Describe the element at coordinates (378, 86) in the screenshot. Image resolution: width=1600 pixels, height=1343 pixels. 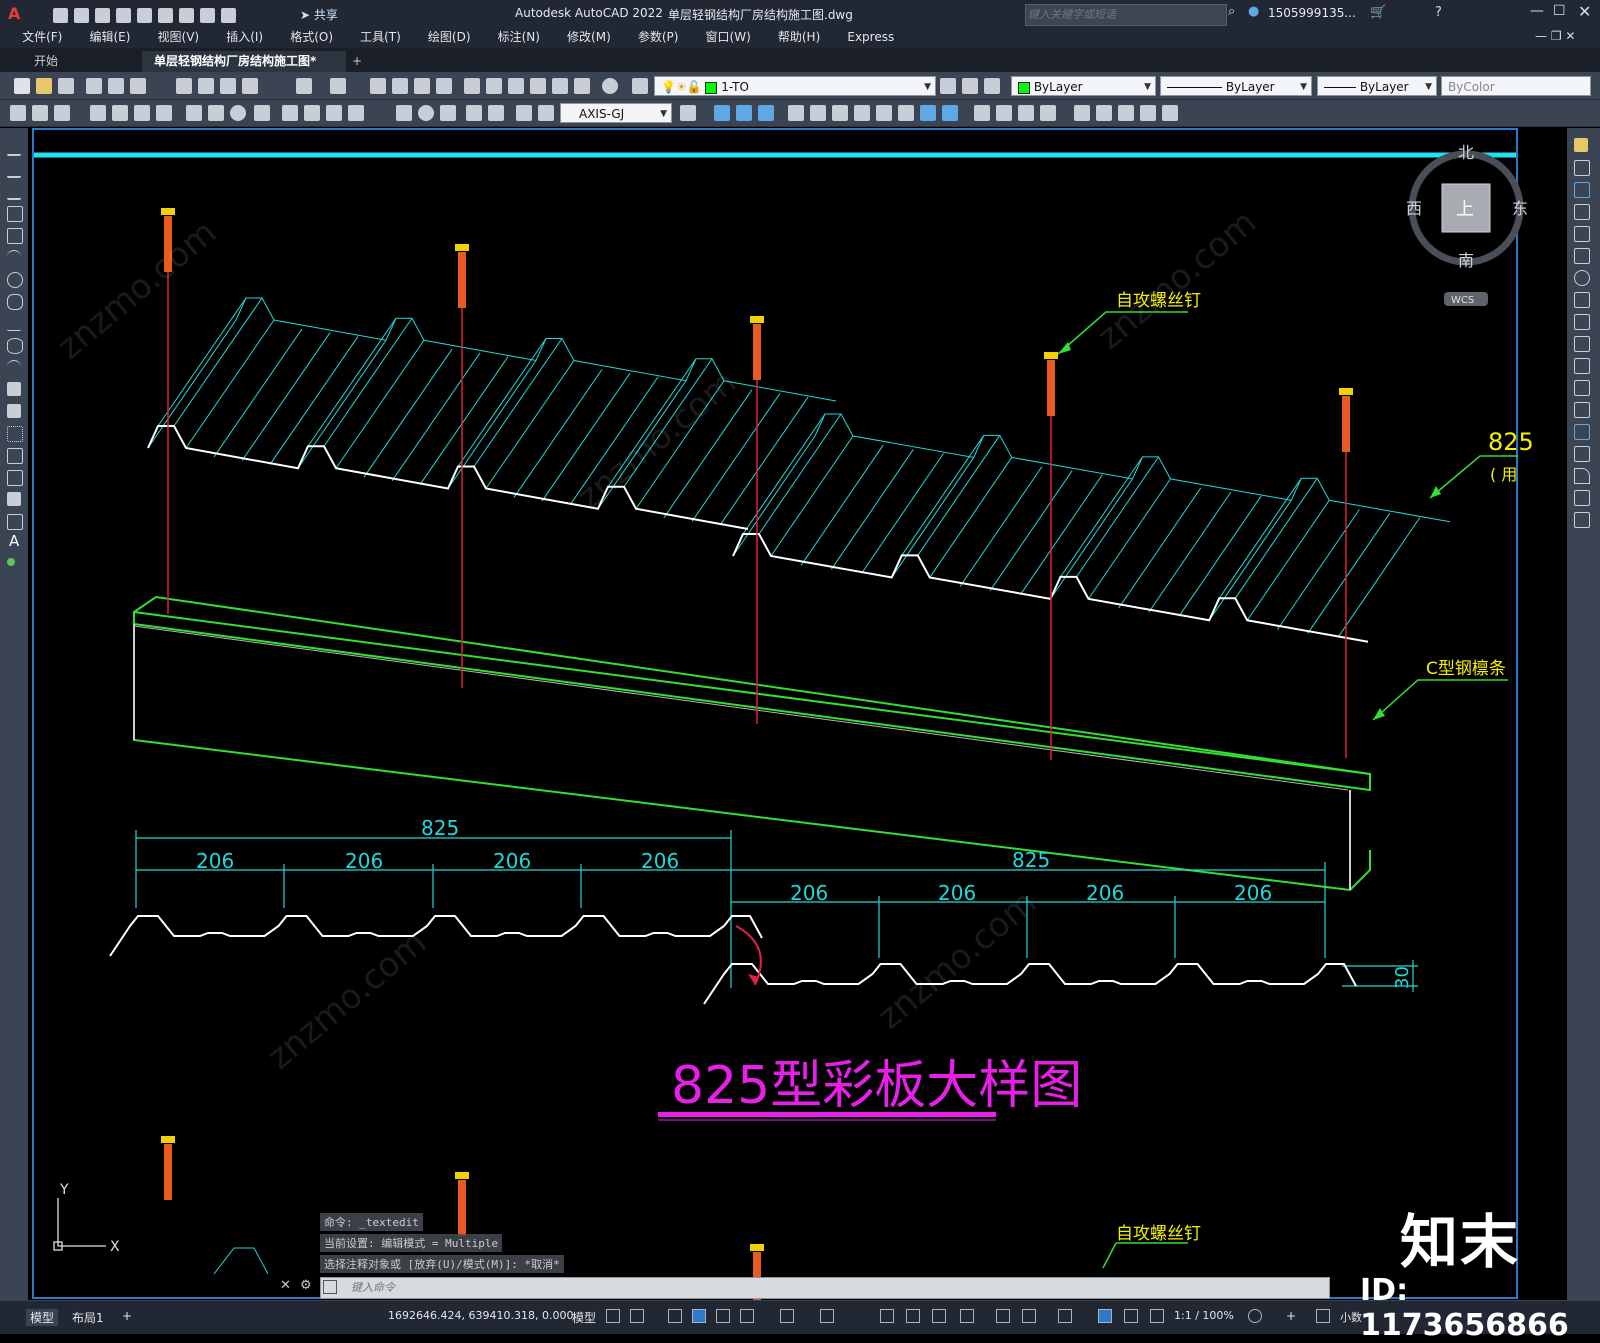
I see `pan-icon` at that location.